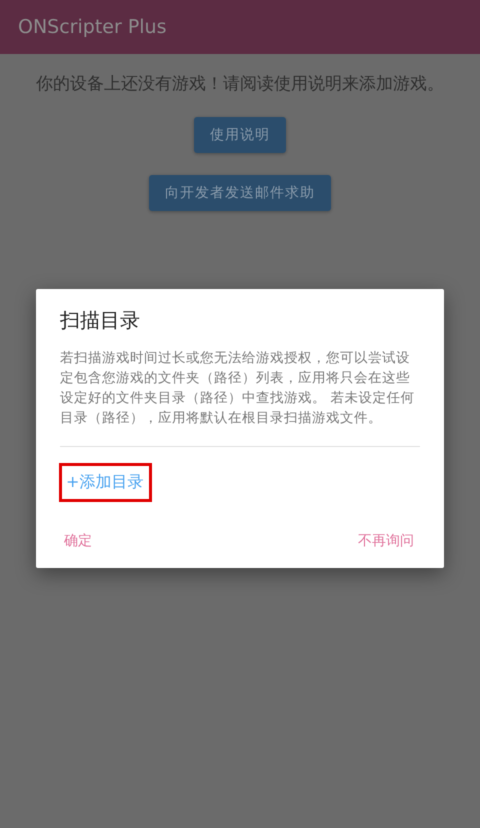  What do you see at coordinates (238, 388) in the screenshot?
I see `dialog-message: 若扫描游戏时间过长或您无法给游戏授权，您可以尝试设定包含您游戏的文件夹（路径）列表，应用将只会在这些设定好的文件夹目录（路径）中查找游戏。 若未设定任何目录（路径），应用将默认在根目录扫描游戏文件。` at bounding box center [238, 388].